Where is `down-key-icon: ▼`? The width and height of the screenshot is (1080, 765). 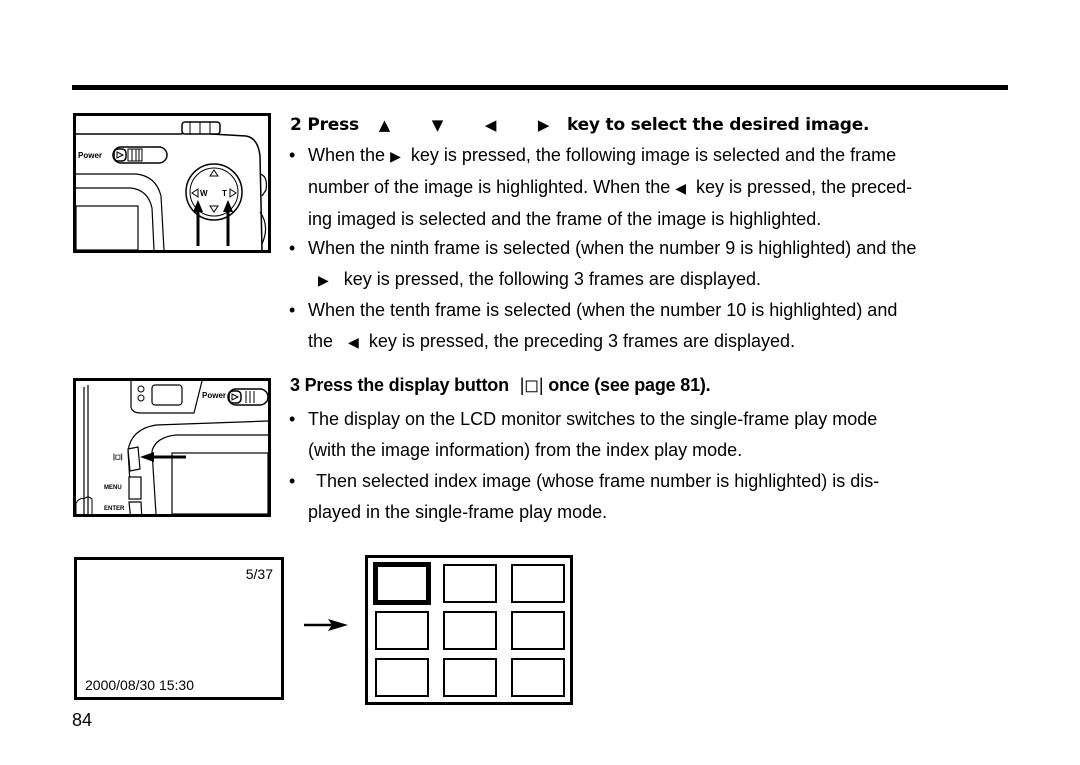 down-key-icon: ▼ is located at coordinates (437, 125).